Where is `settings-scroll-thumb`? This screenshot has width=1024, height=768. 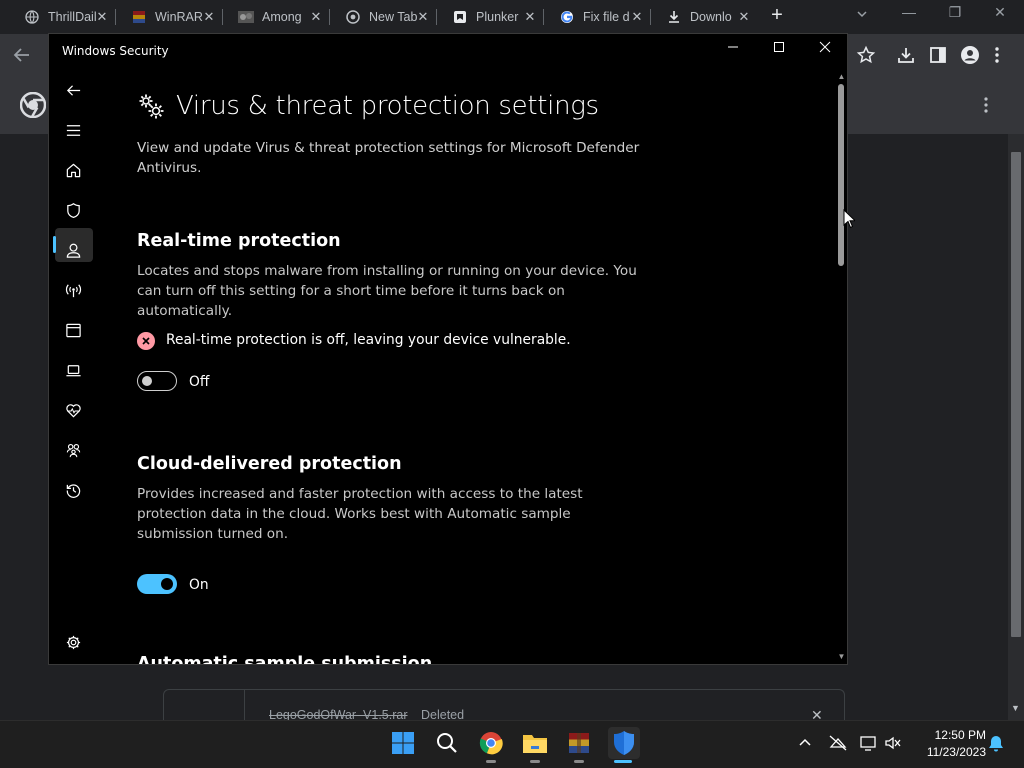 settings-scroll-thumb is located at coordinates (841, 175).